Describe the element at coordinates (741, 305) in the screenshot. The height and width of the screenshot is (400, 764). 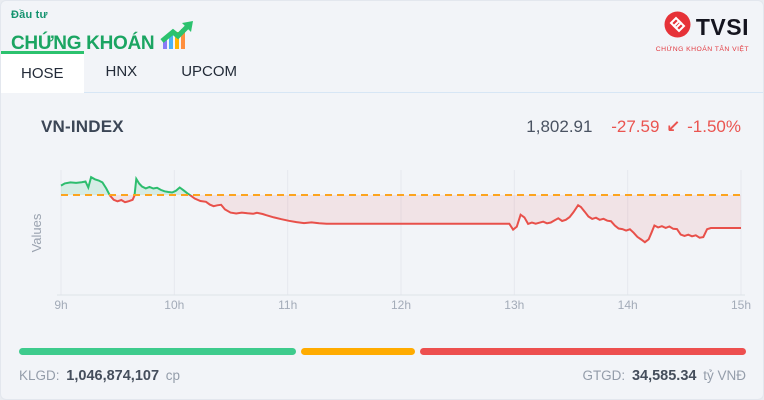
I see `x-tick-label: 15h` at that location.